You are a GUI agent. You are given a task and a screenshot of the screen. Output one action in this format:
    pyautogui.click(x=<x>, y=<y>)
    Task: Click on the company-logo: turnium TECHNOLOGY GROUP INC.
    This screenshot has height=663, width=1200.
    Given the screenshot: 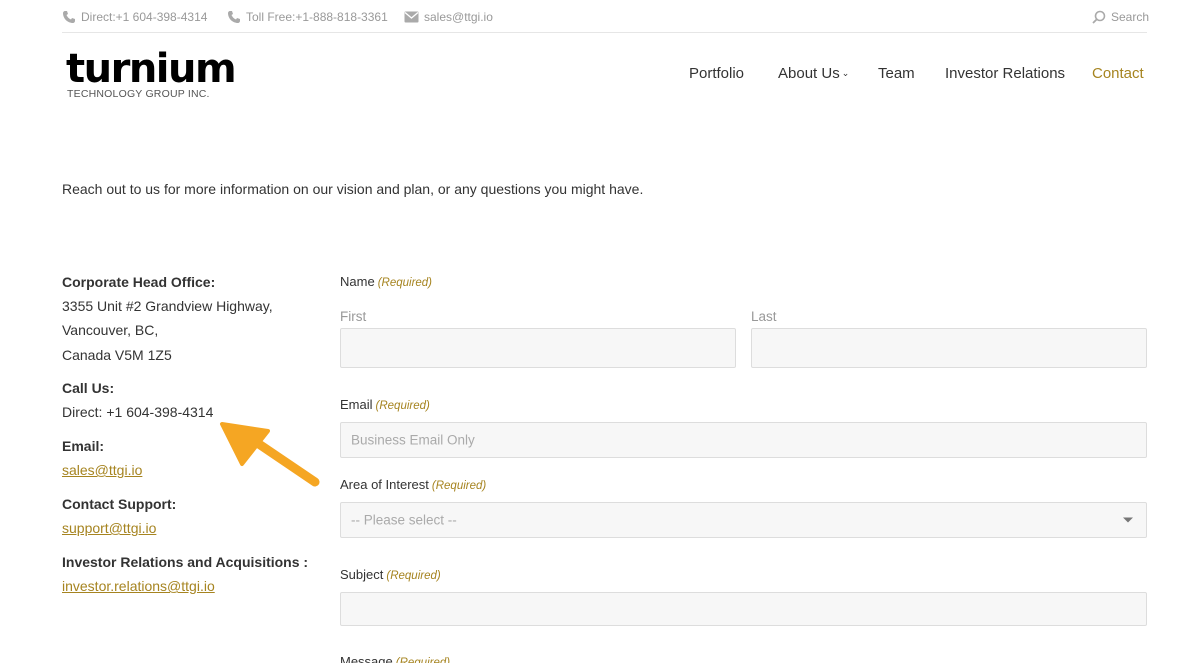 What is the action you would take?
    pyautogui.click(x=151, y=75)
    